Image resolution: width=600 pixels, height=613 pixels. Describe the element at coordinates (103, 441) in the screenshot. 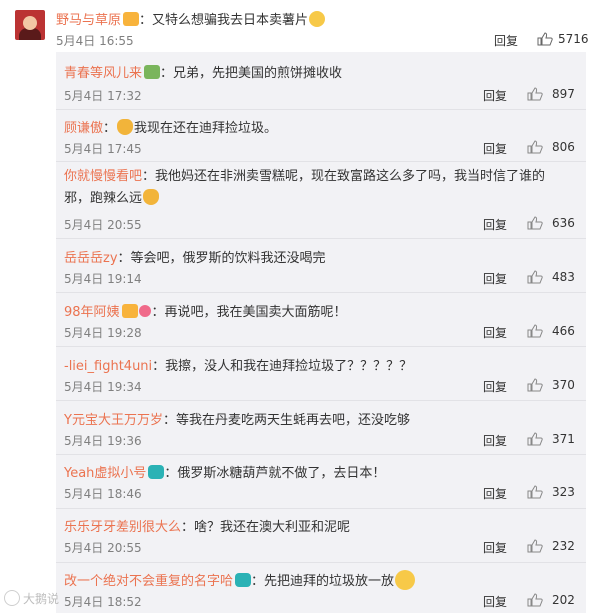

I see `comment-time: 5月4日 19:36` at that location.